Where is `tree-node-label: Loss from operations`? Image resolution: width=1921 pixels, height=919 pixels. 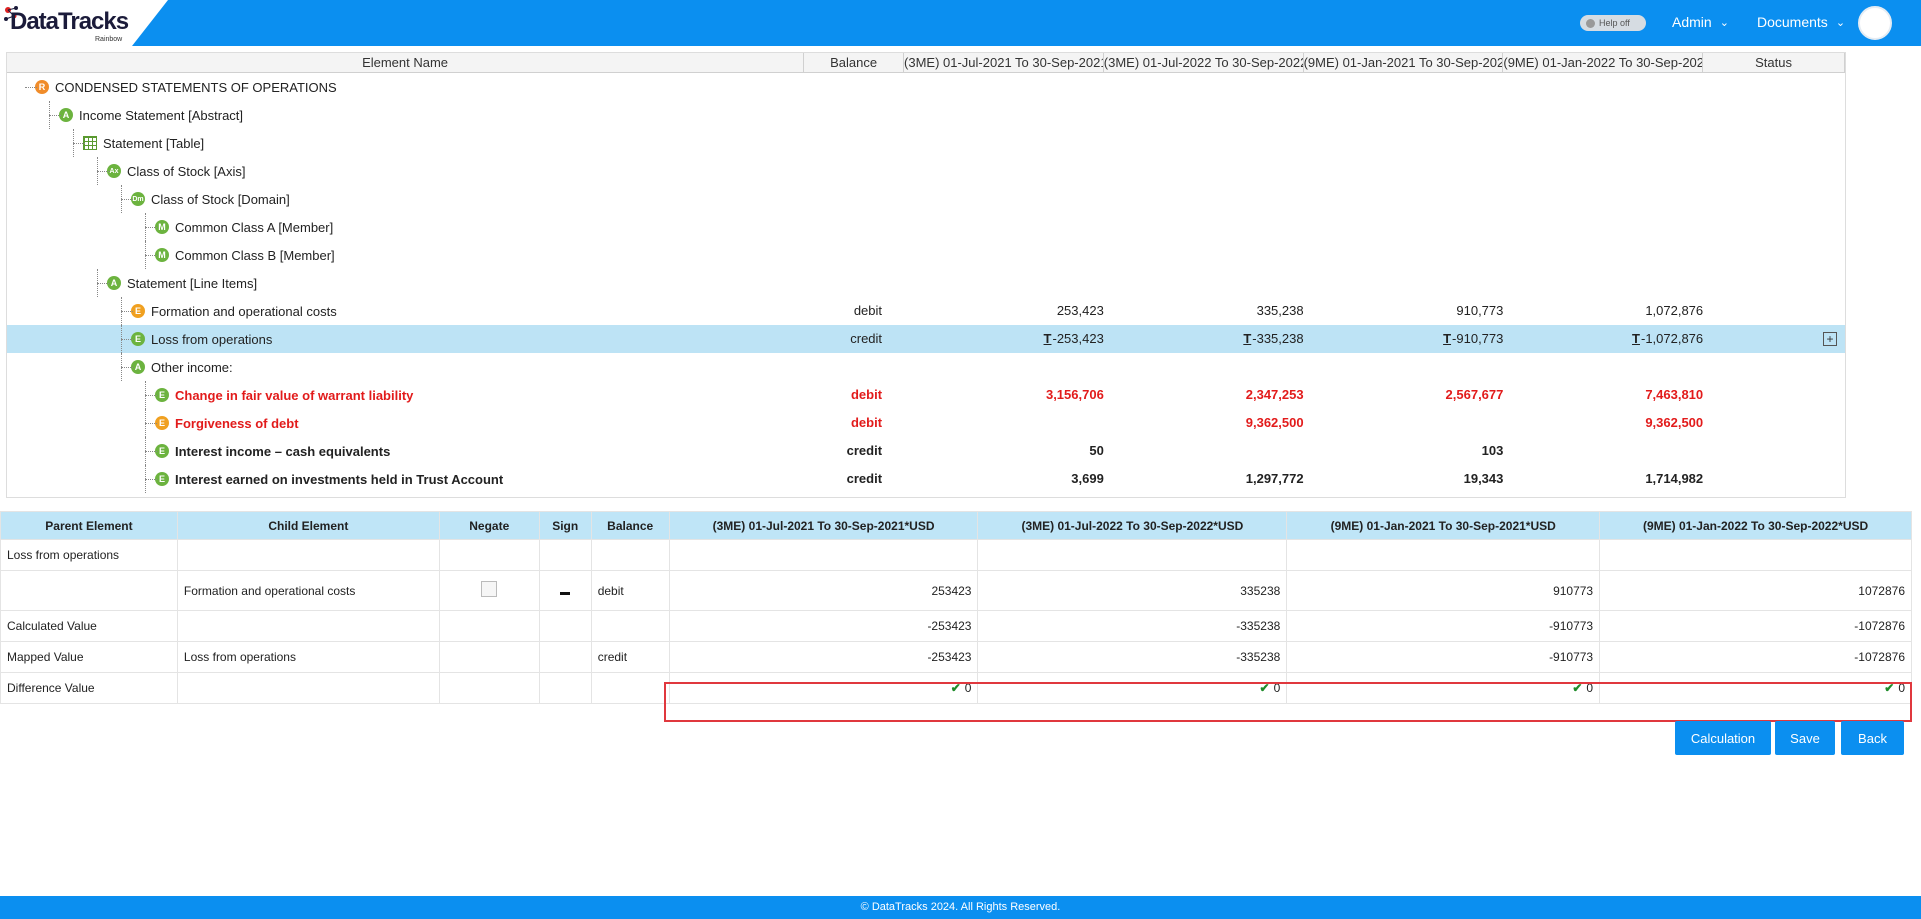
tree-node-label: Loss from operations is located at coordinates (211, 339).